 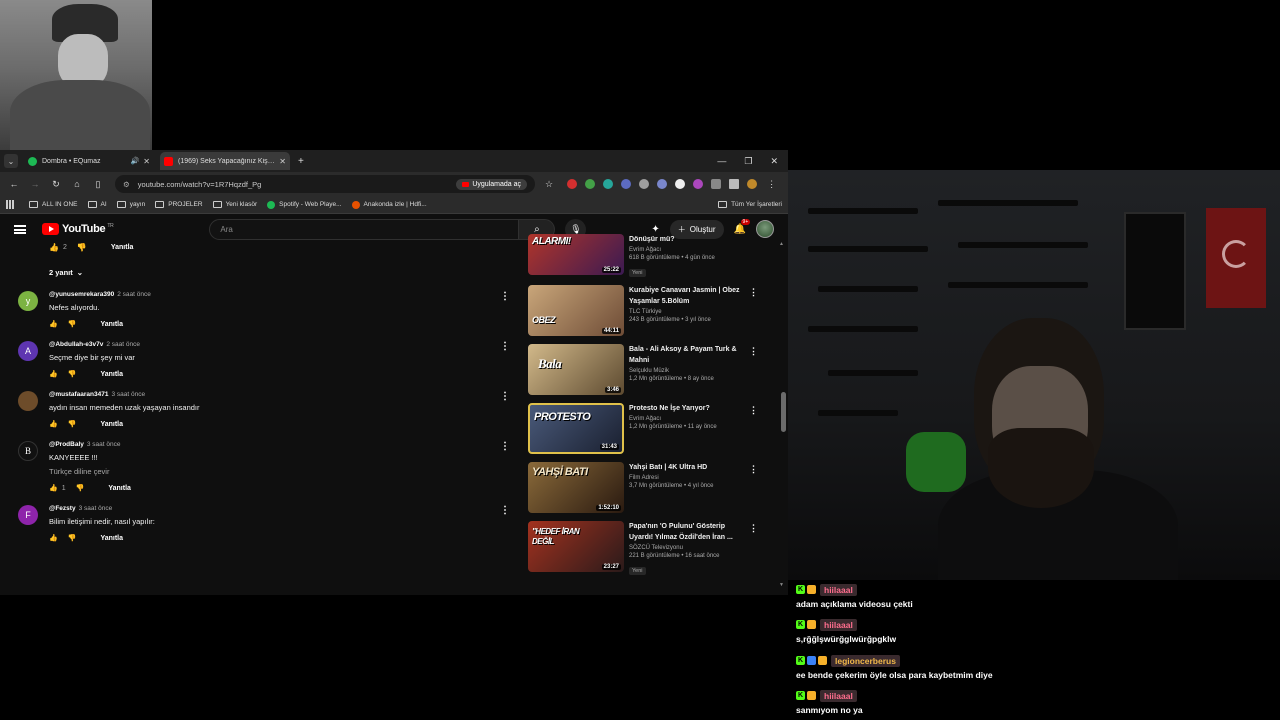 I want to click on scroll-down-icon: ▼, so click(x=781, y=585).